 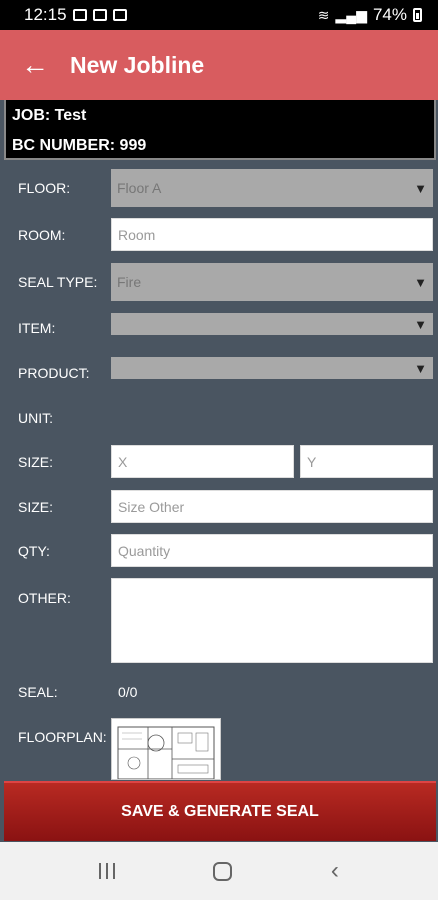 What do you see at coordinates (34, 550) in the screenshot?
I see `qty-label: QTY:` at bounding box center [34, 550].